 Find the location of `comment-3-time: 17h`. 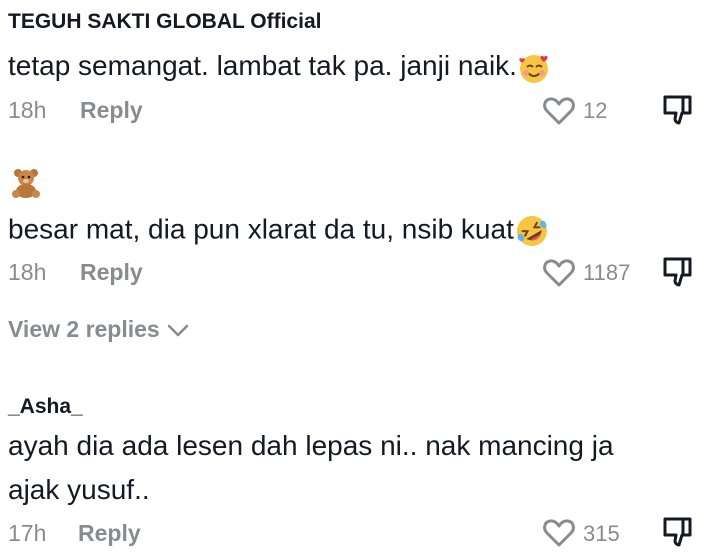

comment-3-time: 17h is located at coordinates (27, 533).